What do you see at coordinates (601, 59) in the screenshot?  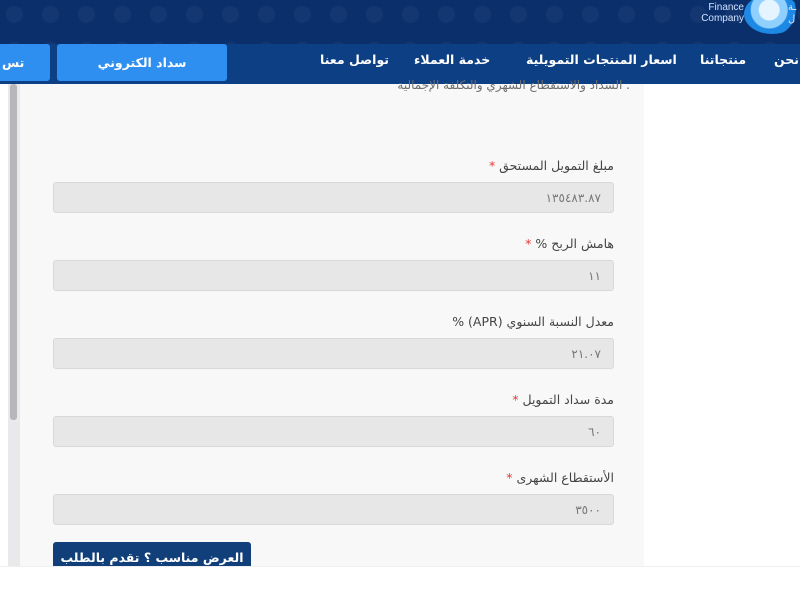 I see `nav-item-prices: اسعار المنتجات التمويلية` at bounding box center [601, 59].